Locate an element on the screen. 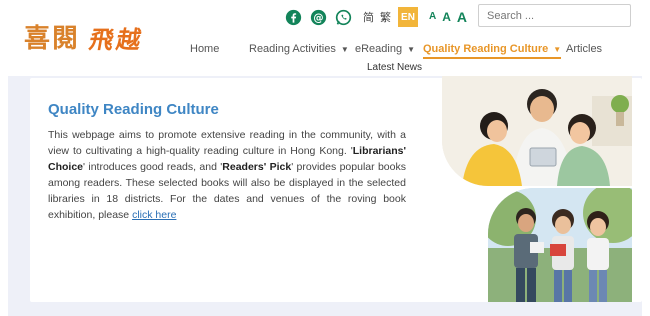  nav-reading-activities-label: Reading Activities is located at coordinates (292, 49).